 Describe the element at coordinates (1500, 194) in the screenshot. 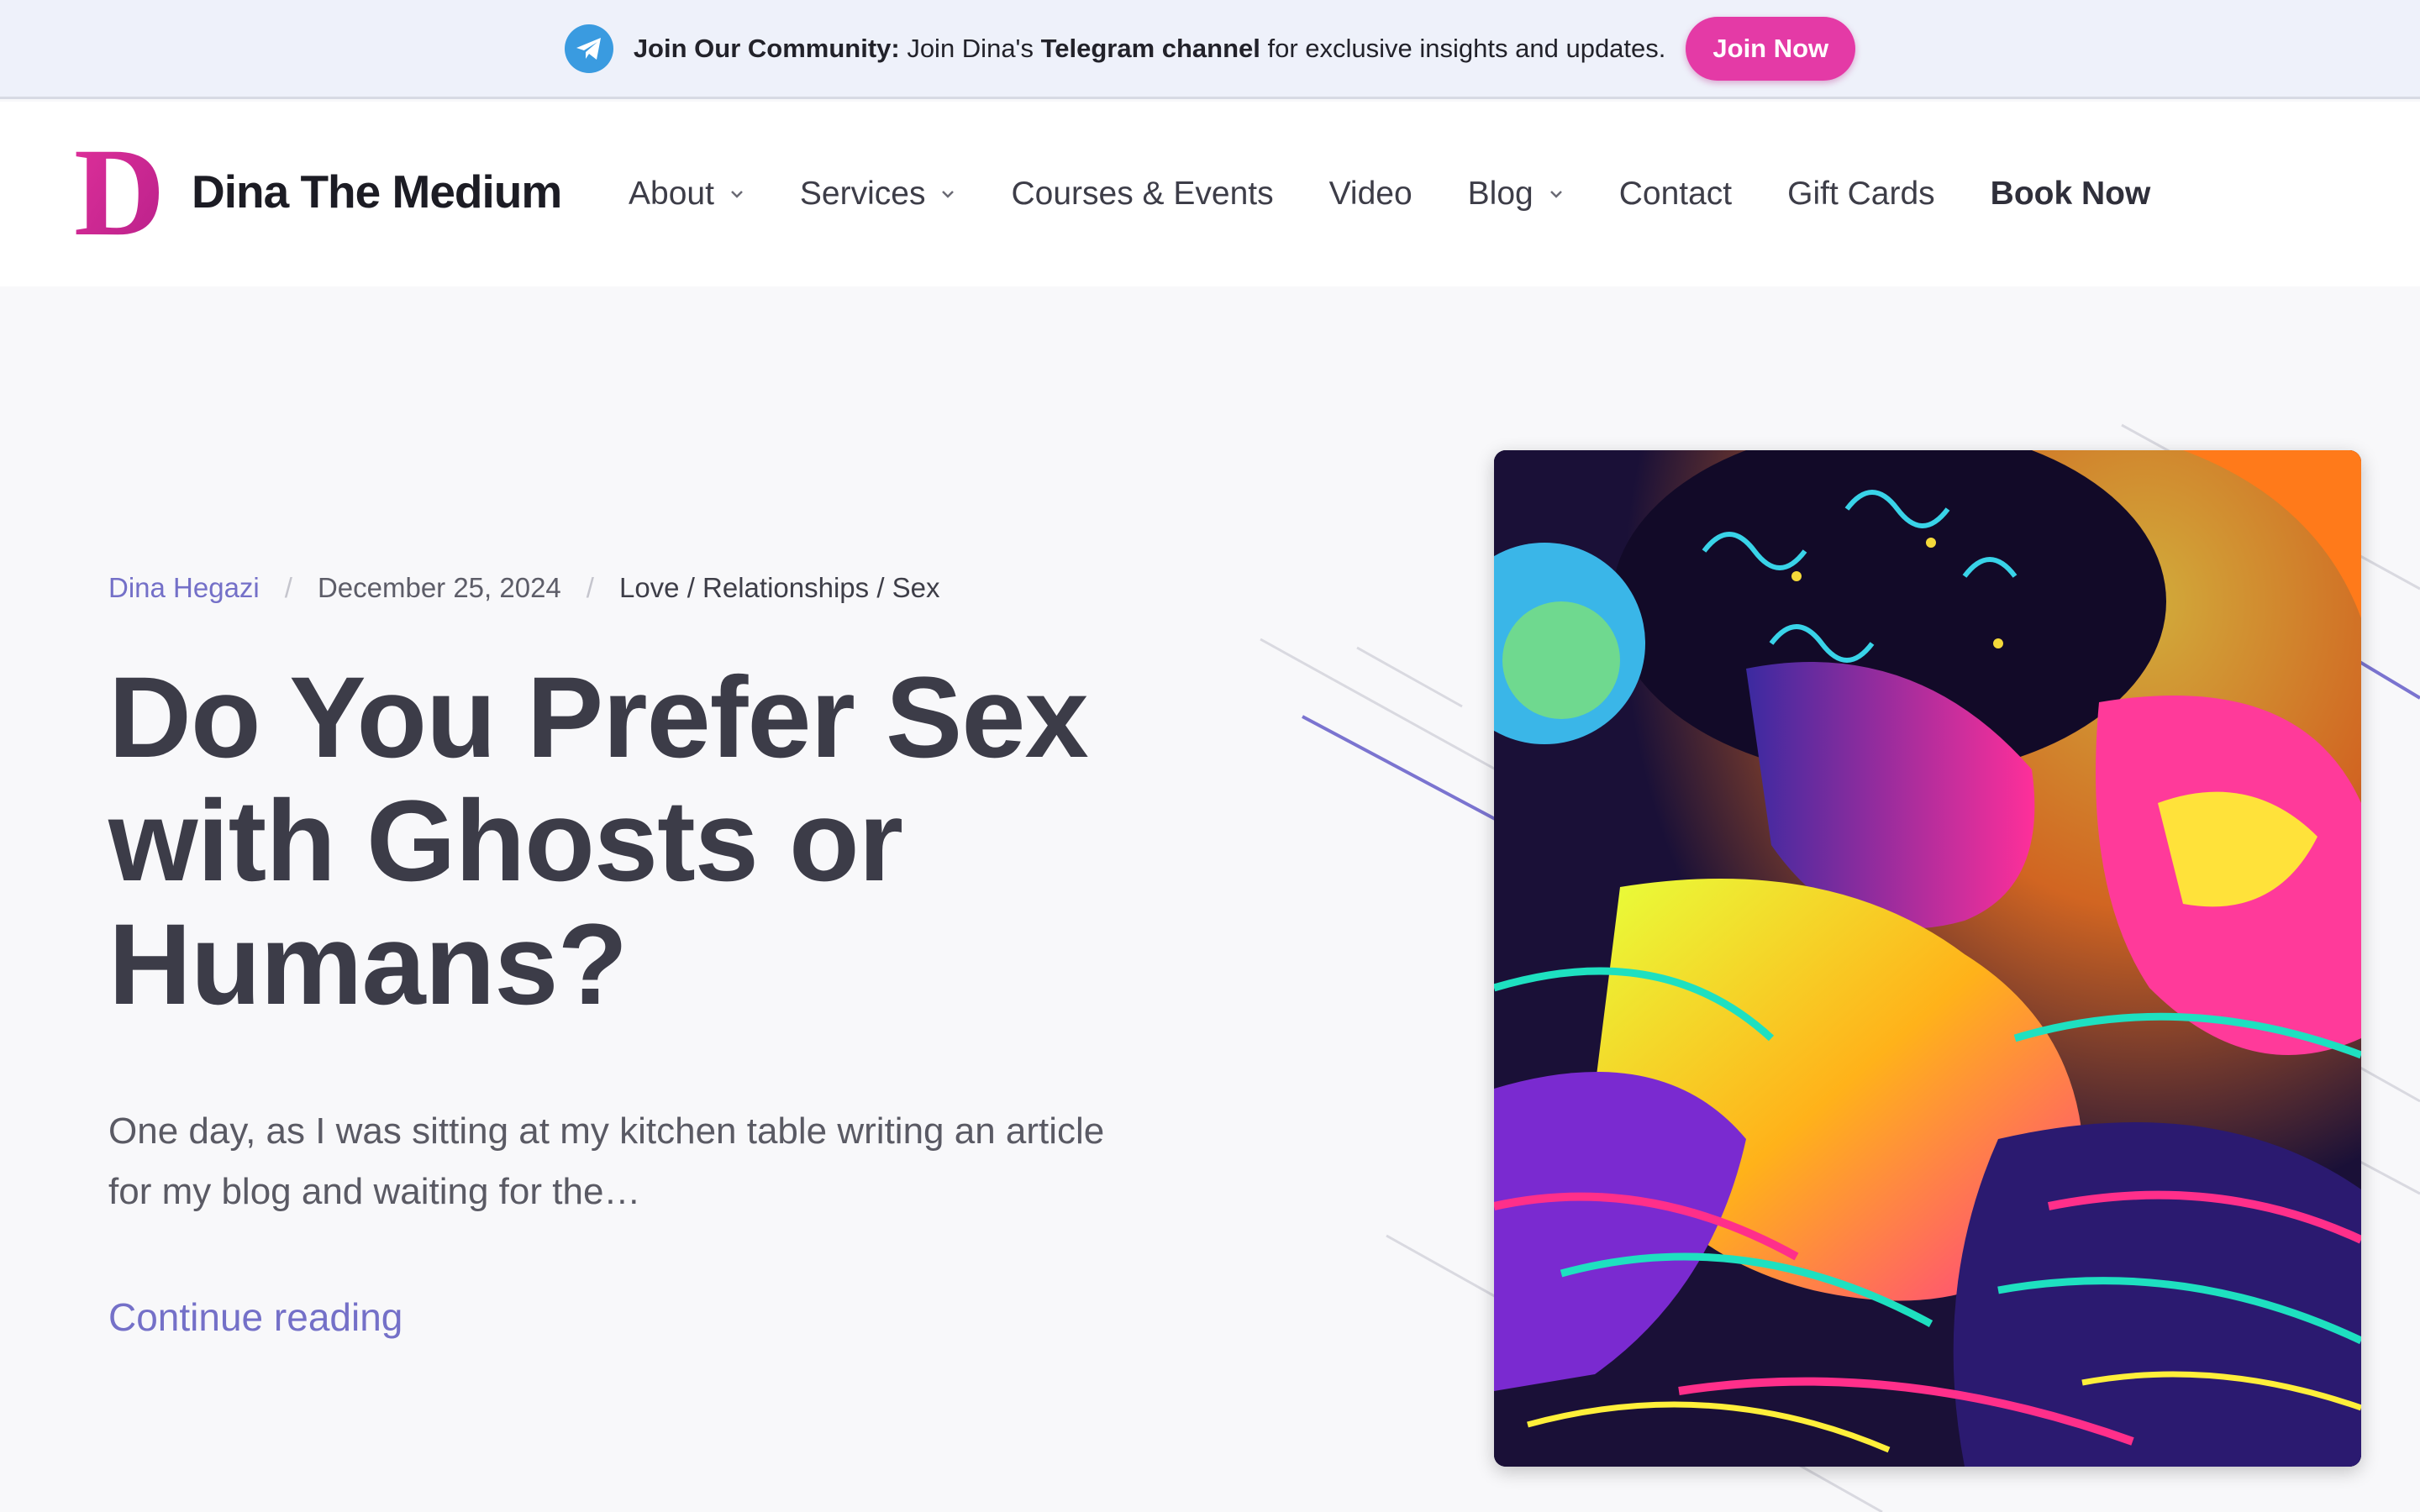

I see `nav-blog-label: Blog` at that location.